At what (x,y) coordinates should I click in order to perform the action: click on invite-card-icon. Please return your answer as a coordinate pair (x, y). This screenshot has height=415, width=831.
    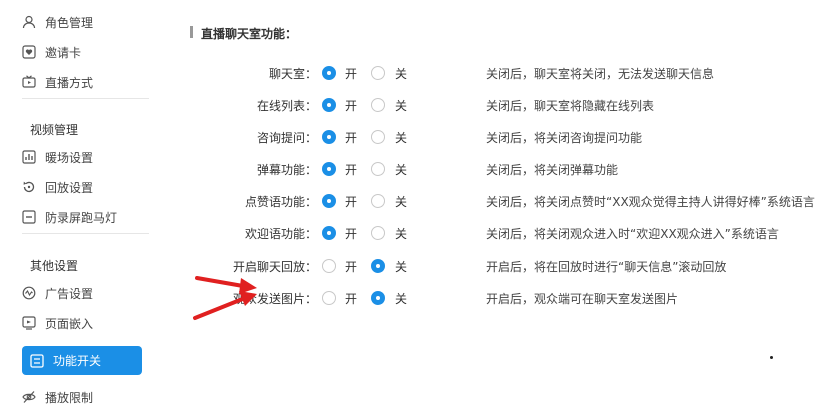
    Looking at the image, I should click on (29, 52).